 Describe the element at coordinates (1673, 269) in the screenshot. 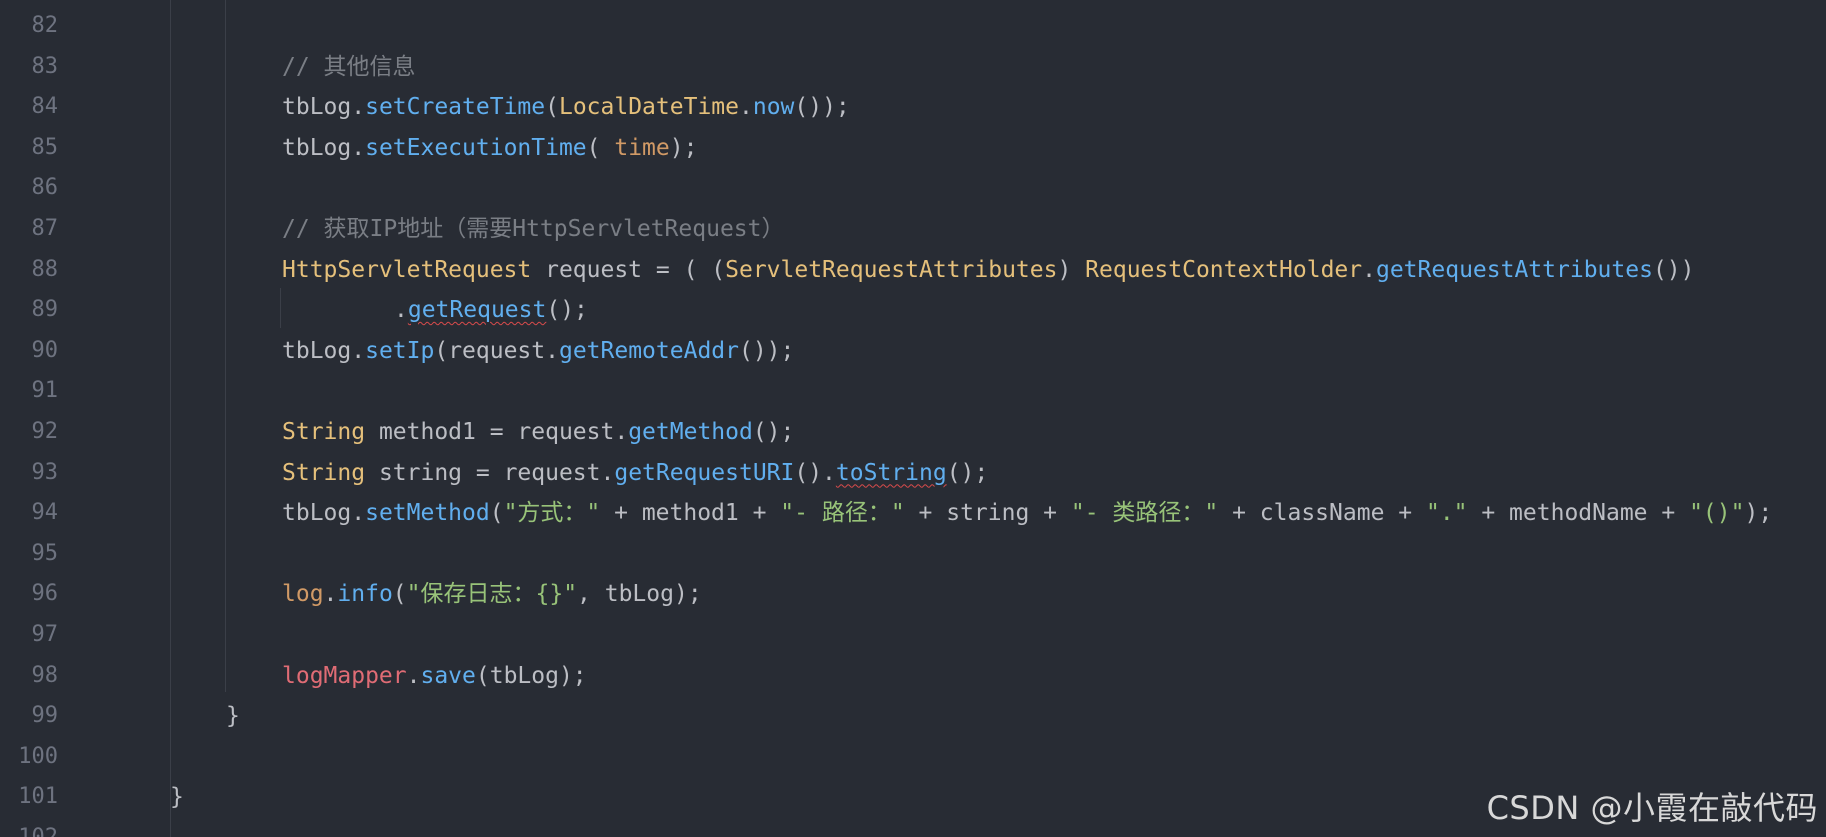

I see `code-token-plain: ())` at that location.